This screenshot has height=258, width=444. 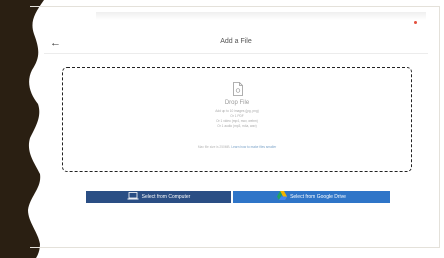 I want to click on header-divider, so click(x=236, y=53).